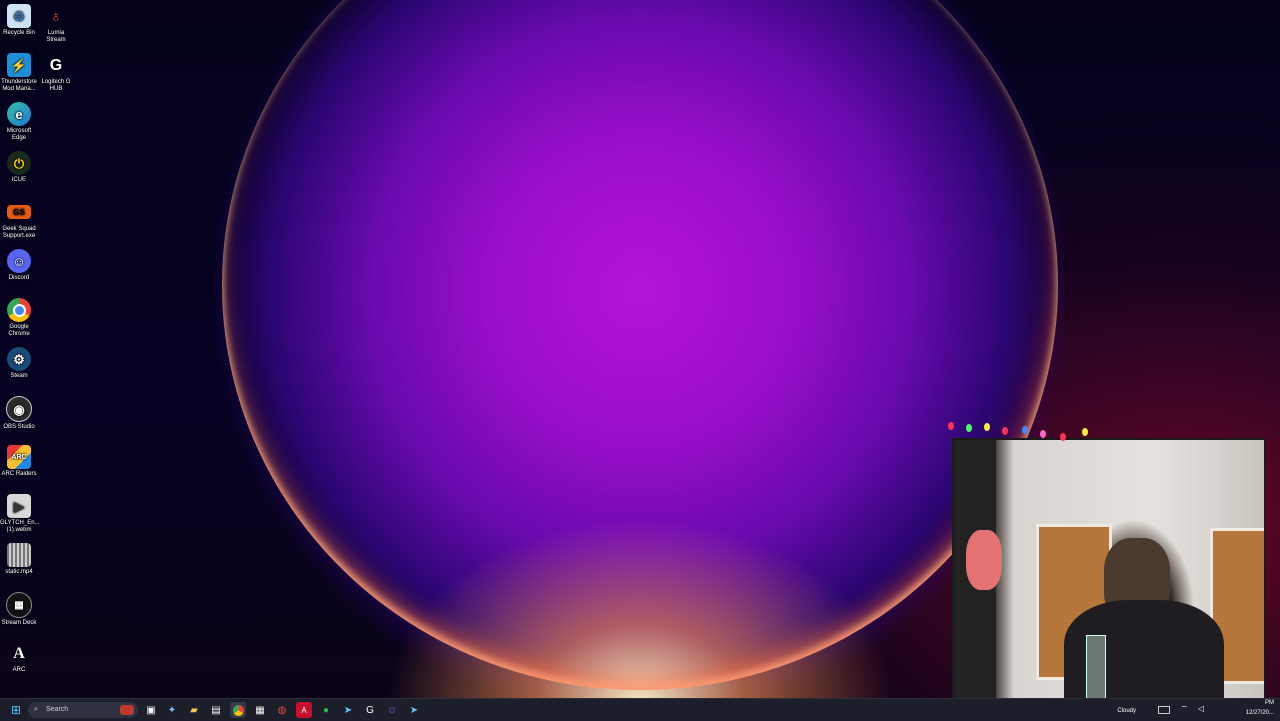  I want to click on edge-icon: e, so click(19, 114).